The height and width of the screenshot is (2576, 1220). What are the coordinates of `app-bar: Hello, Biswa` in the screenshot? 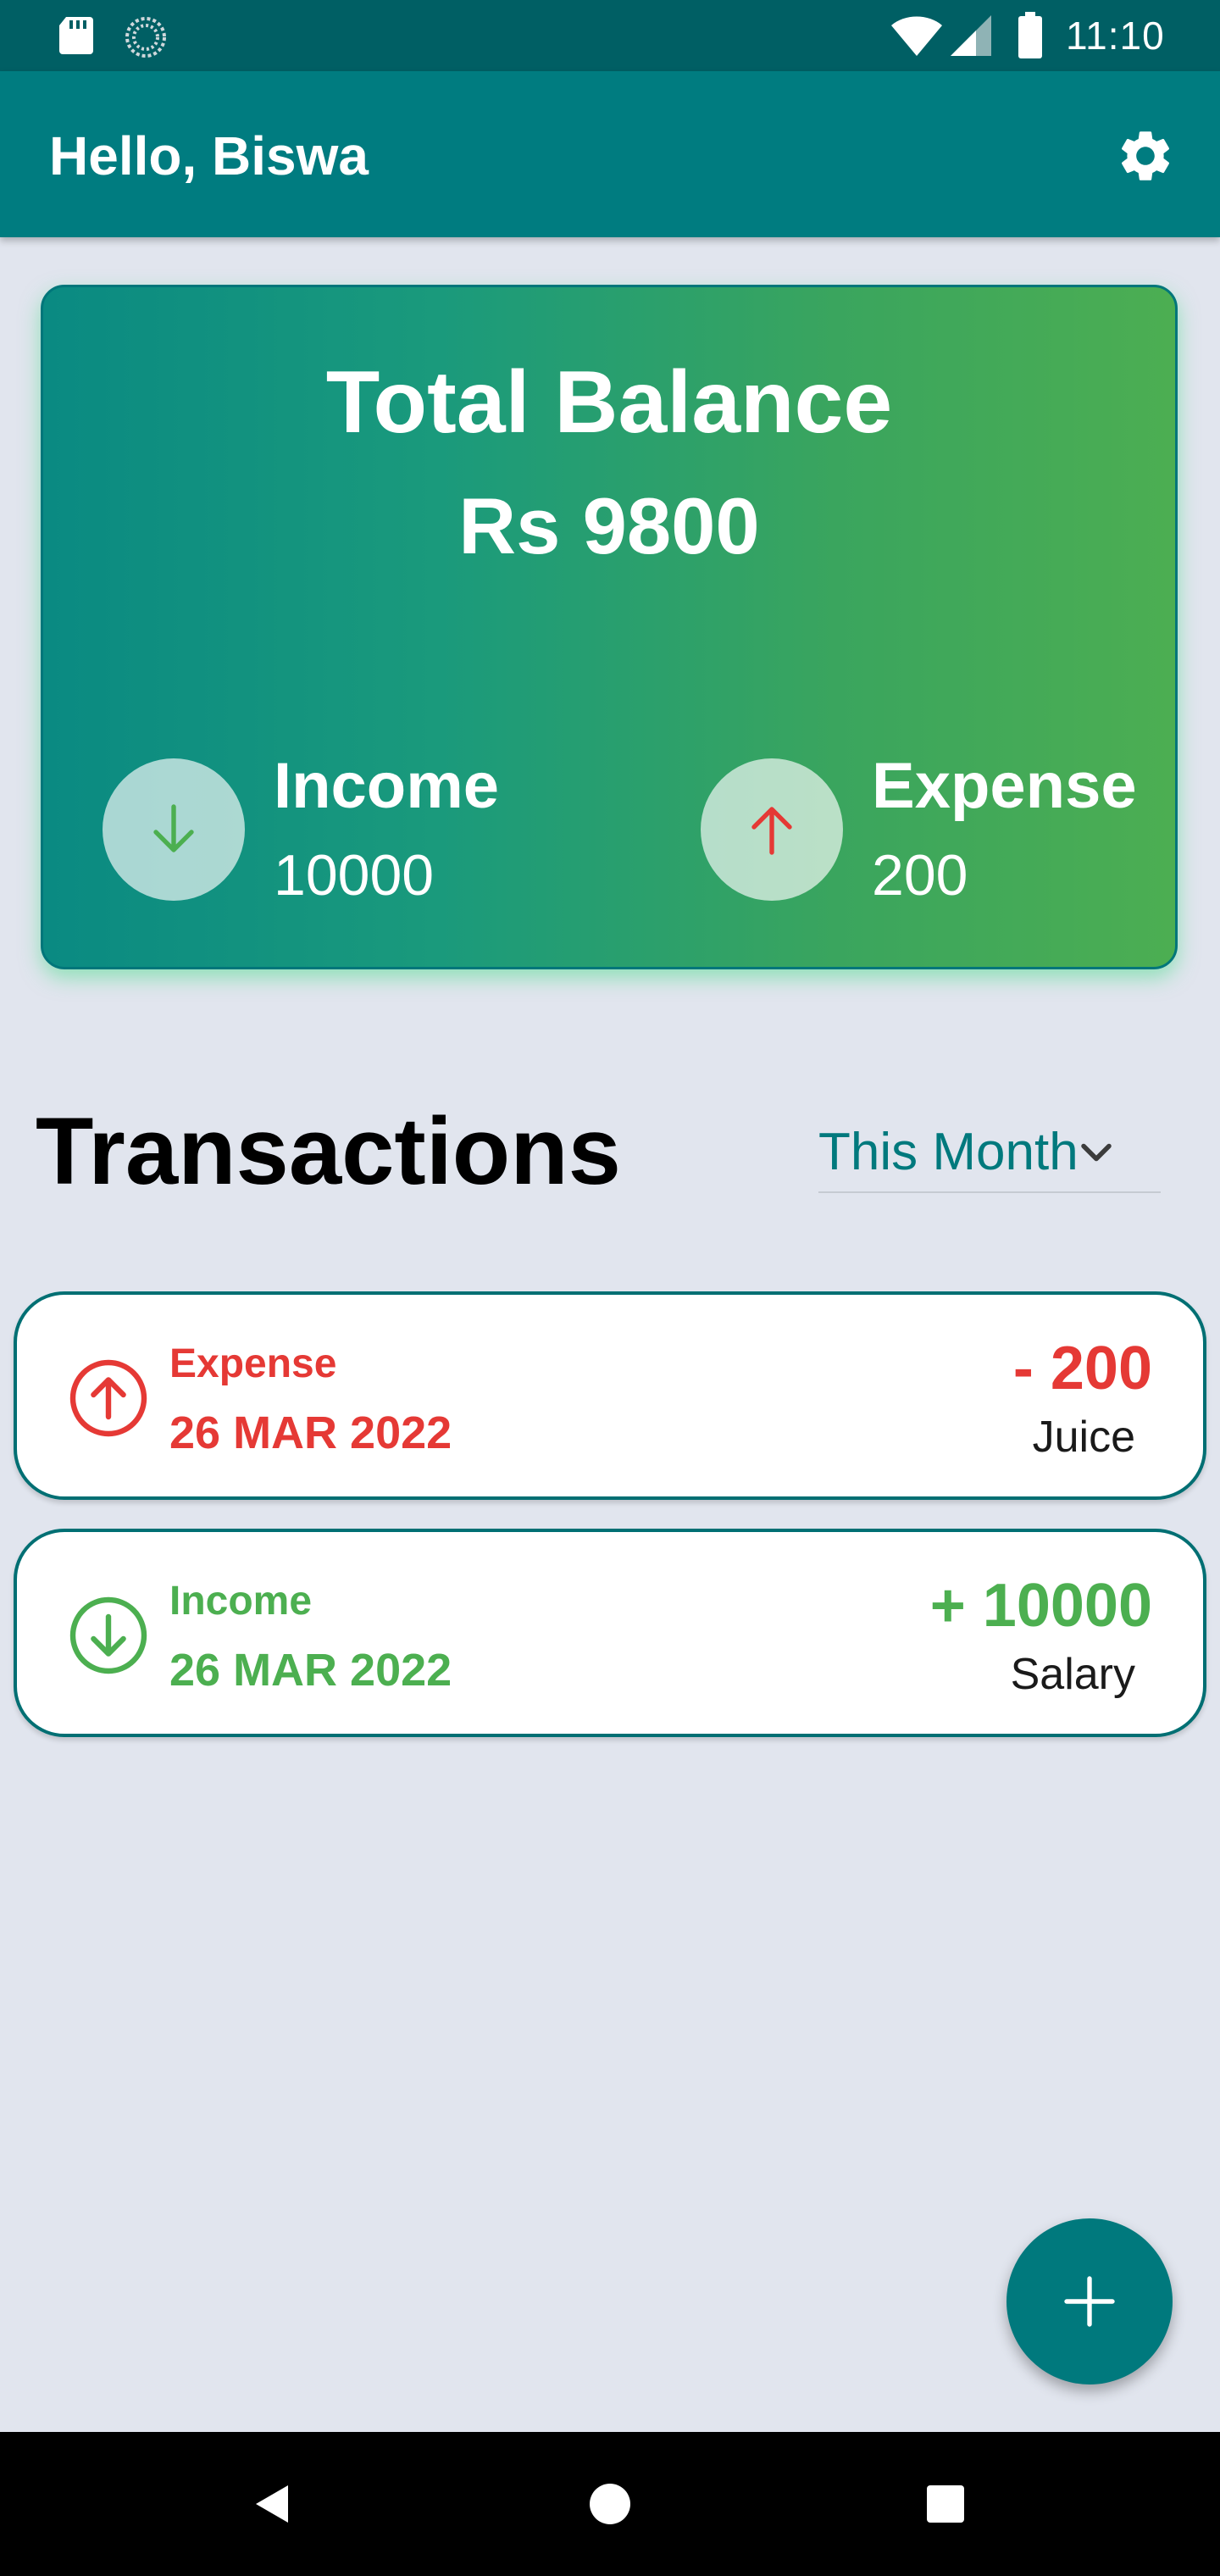 It's located at (610, 154).